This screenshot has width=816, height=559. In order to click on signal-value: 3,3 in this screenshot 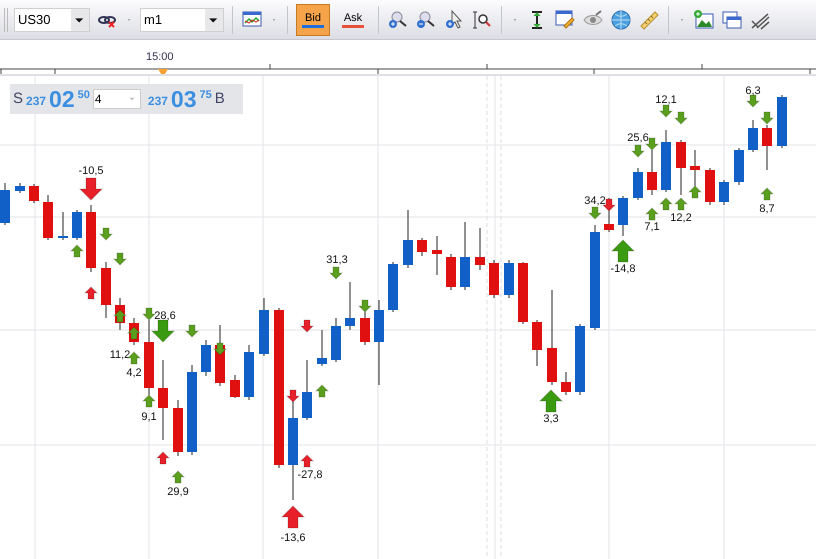, I will do `click(551, 419)`.